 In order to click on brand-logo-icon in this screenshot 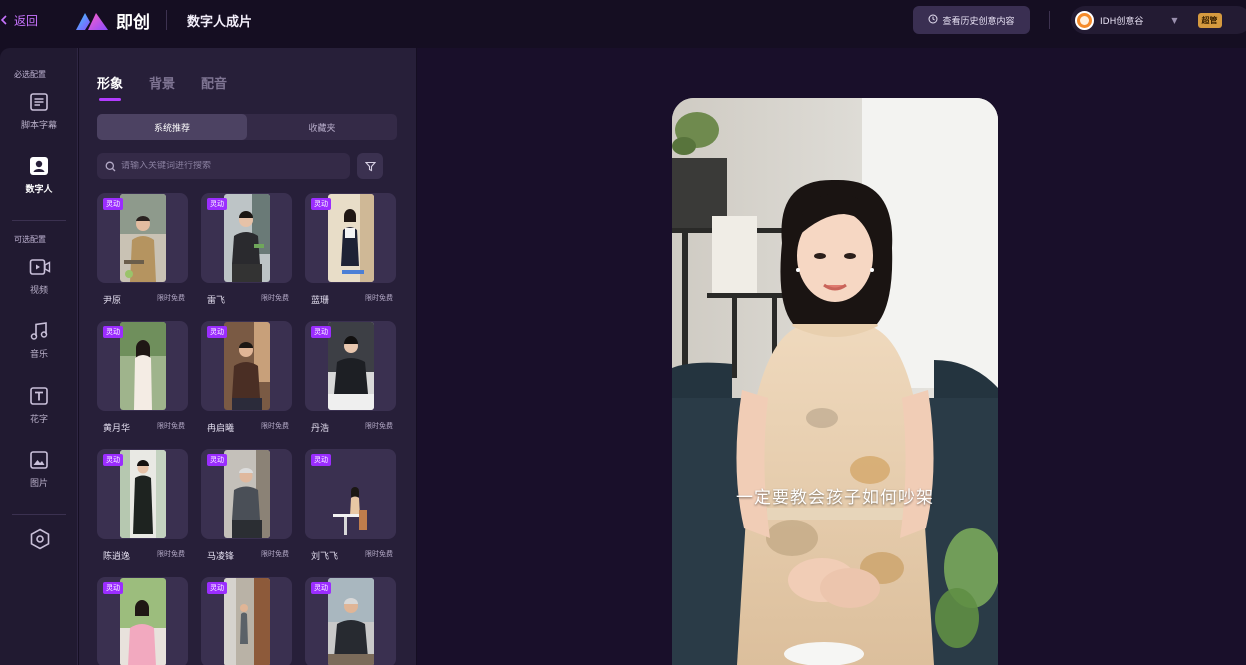, I will do `click(92, 21)`.